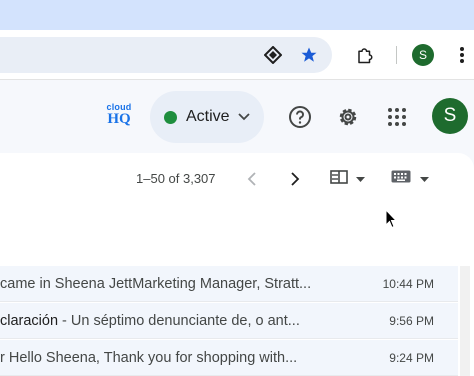 The height and width of the screenshot is (376, 474). Describe the element at coordinates (29, 321) in the screenshot. I see `email-subject: claración` at that location.